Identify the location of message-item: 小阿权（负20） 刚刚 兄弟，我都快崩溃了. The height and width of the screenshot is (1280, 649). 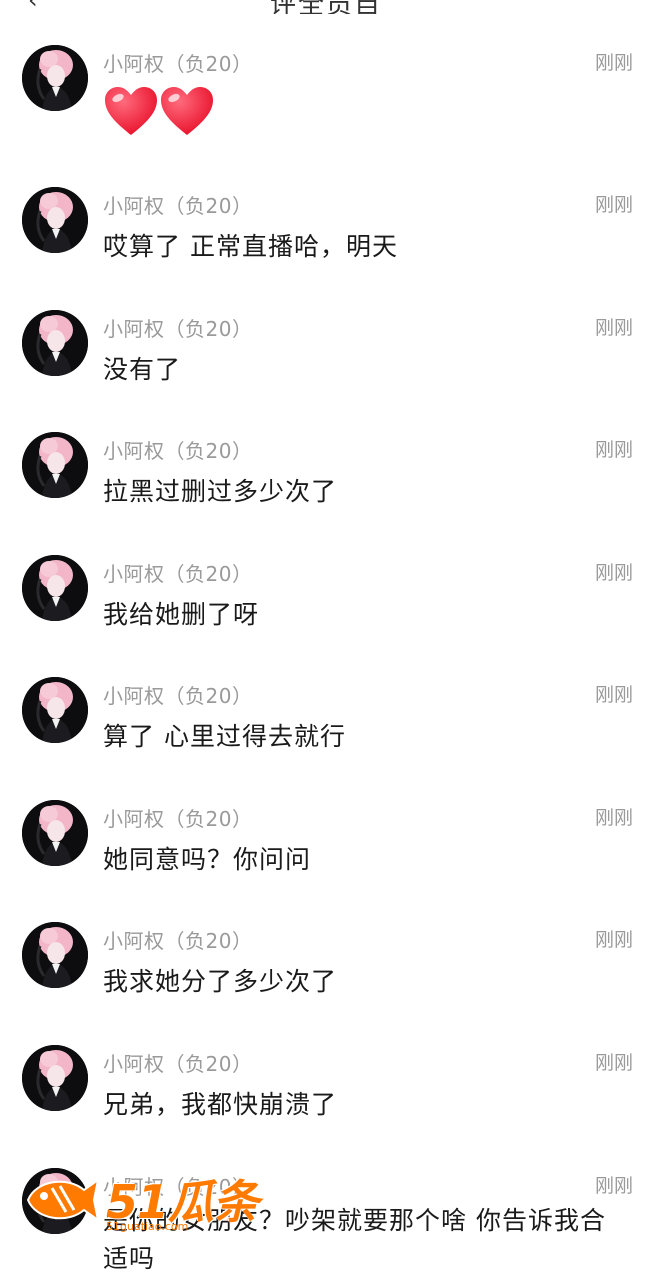
(324, 1105).